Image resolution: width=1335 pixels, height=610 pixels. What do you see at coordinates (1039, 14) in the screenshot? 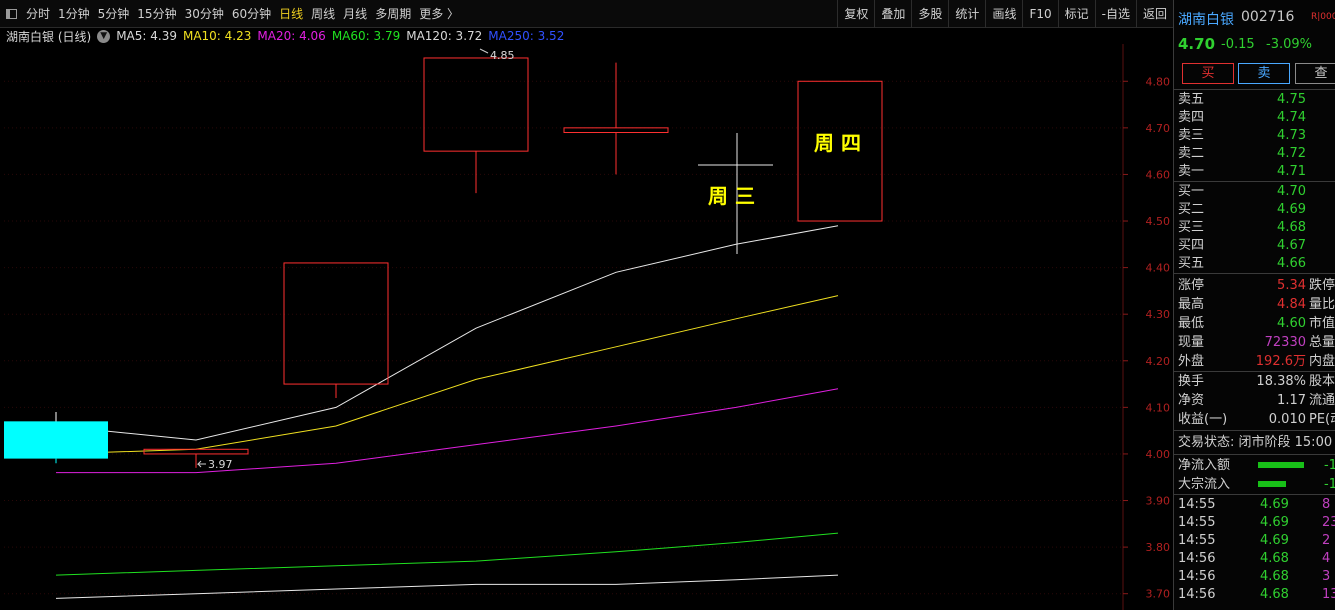
I see `tool-button: F10` at bounding box center [1039, 14].